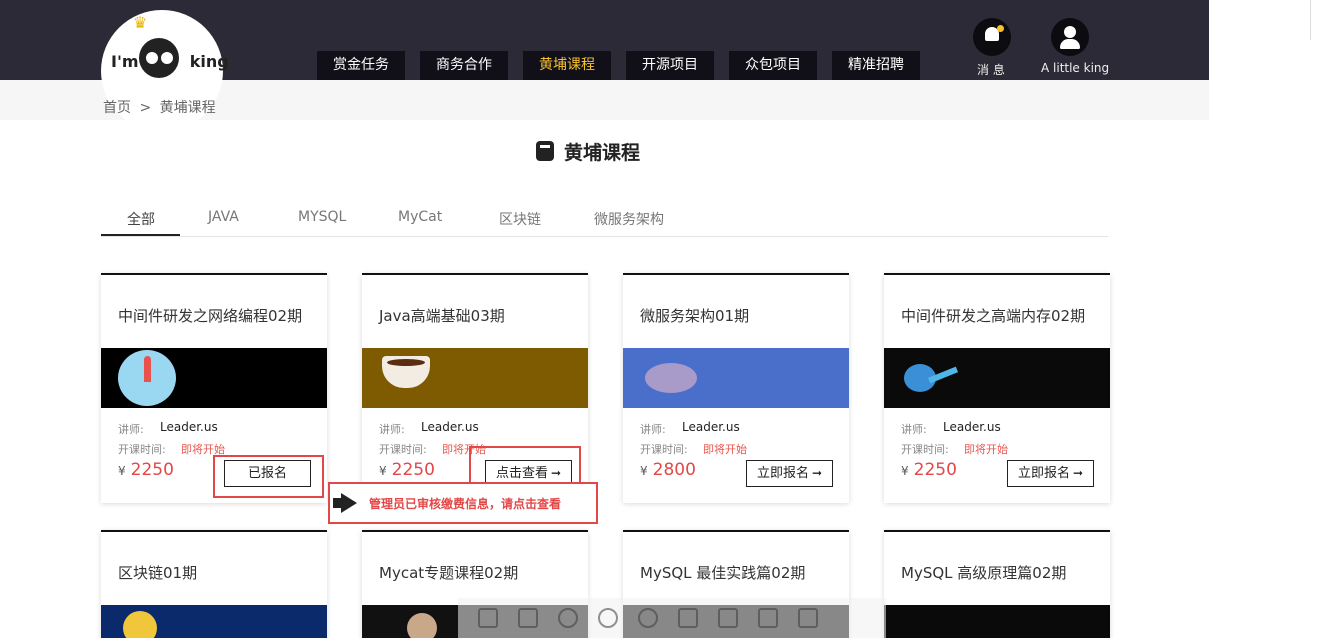  I want to click on logo-text-left: I'm, so click(125, 61).